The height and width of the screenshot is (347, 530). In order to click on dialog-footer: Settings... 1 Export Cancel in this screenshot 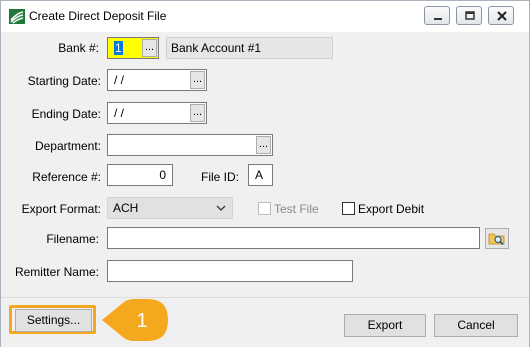, I will do `click(265, 322)`.